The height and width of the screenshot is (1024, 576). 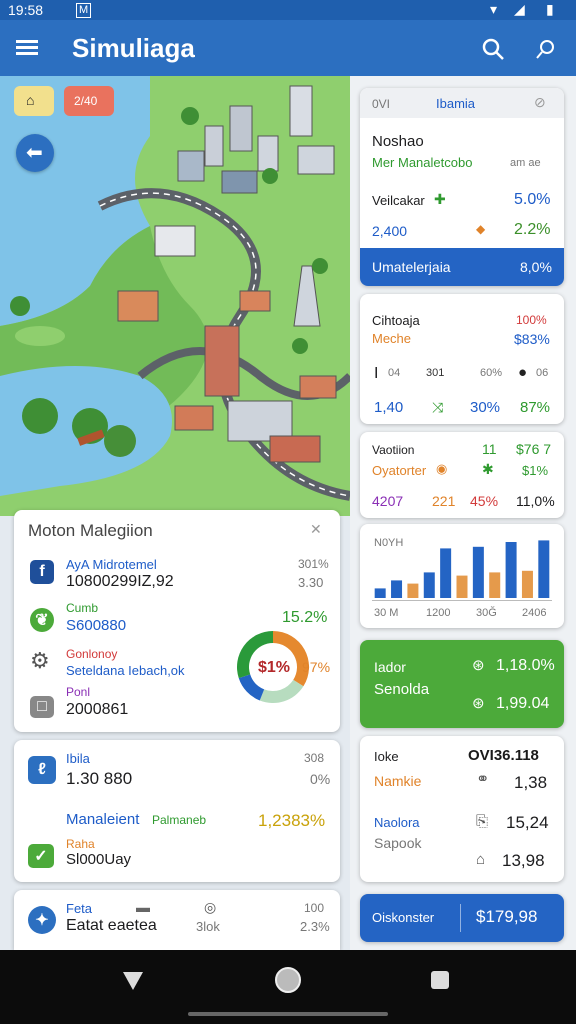 I want to click on raha-label: Raha, so click(x=80, y=844).